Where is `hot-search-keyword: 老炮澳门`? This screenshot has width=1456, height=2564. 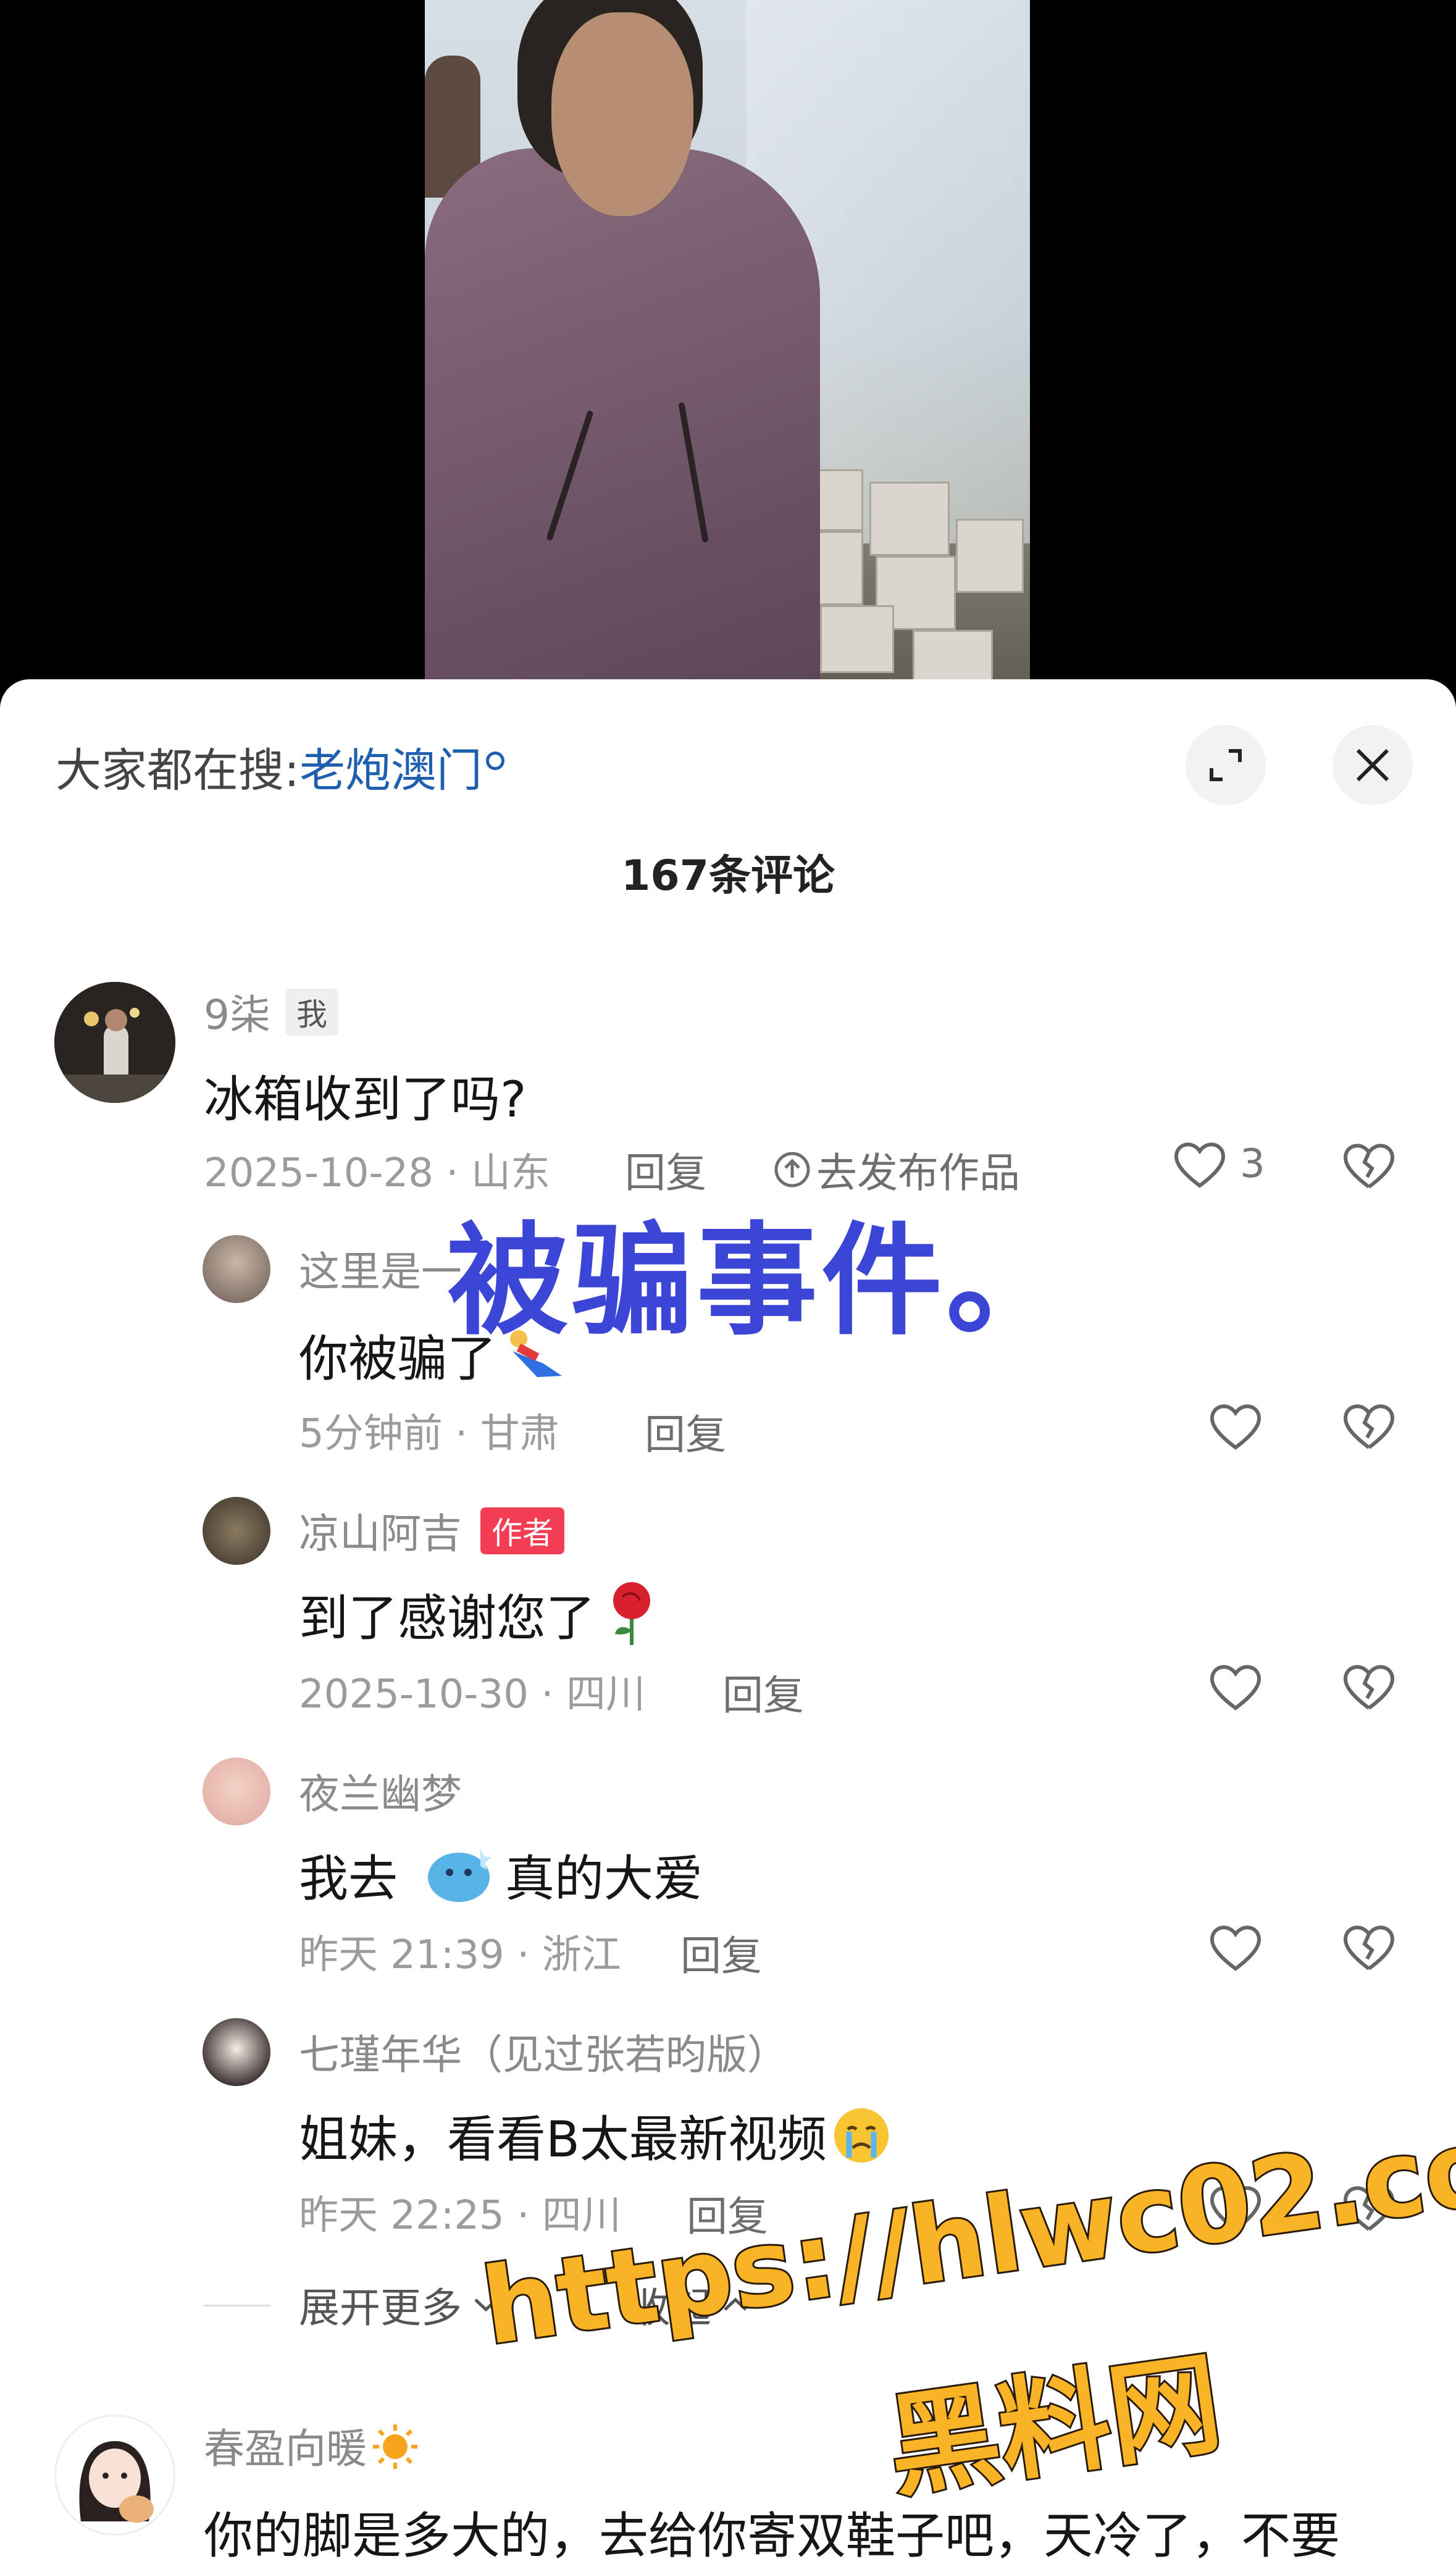
hot-search-keyword: 老炮澳门 is located at coordinates (390, 770).